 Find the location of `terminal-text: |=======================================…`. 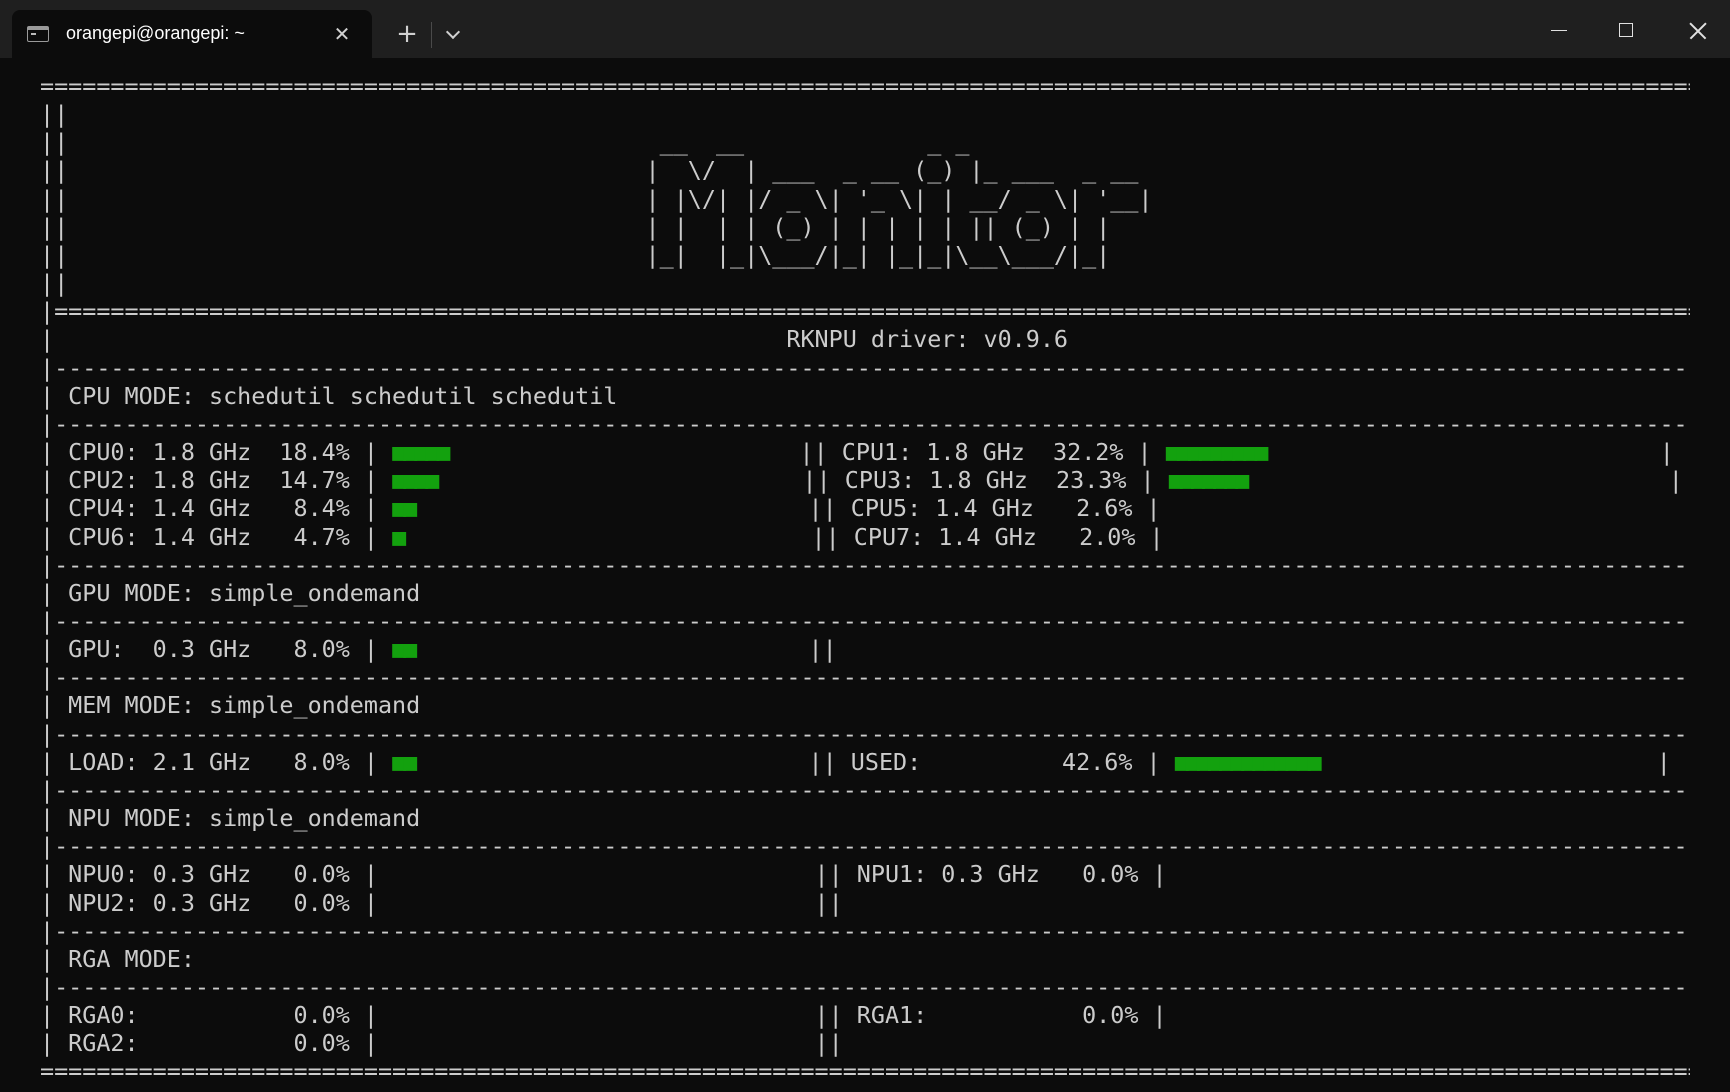

terminal-text: |=======================================… is located at coordinates (865, 311).